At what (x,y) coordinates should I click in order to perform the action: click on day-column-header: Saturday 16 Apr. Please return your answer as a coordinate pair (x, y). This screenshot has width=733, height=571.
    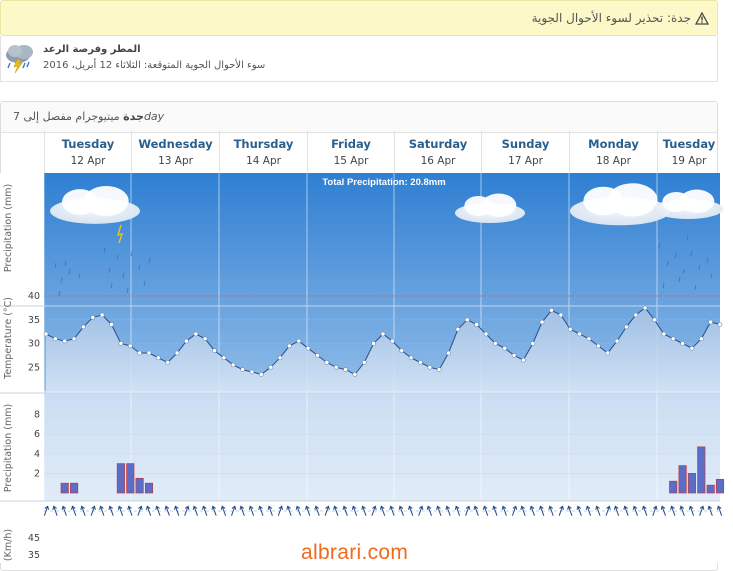
    Looking at the image, I should click on (437, 152).